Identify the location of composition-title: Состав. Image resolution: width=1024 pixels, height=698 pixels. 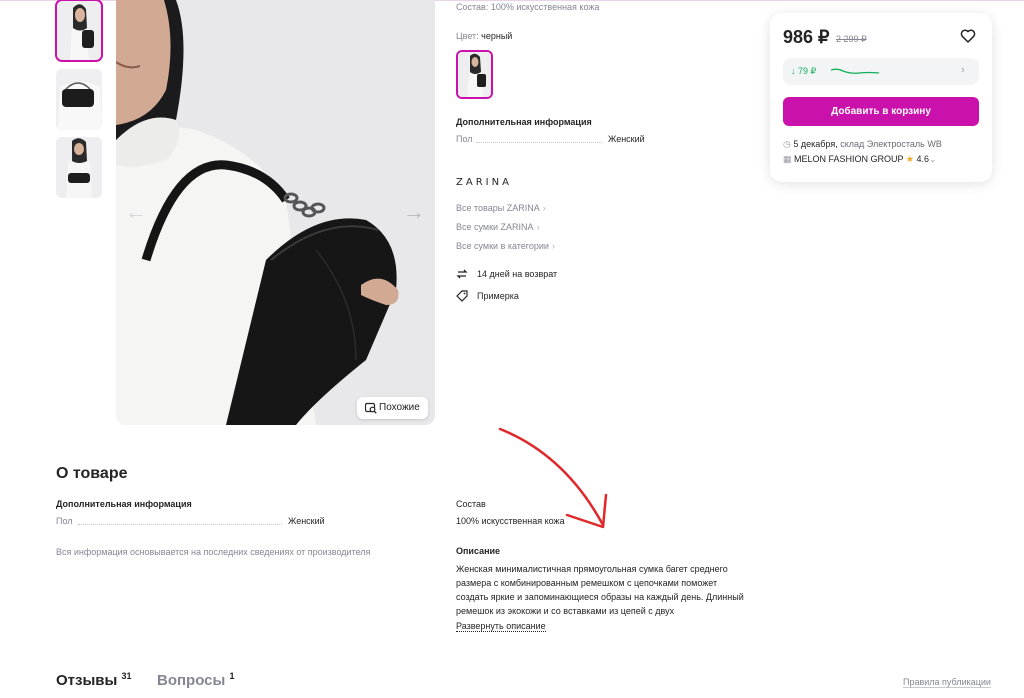
(471, 504).